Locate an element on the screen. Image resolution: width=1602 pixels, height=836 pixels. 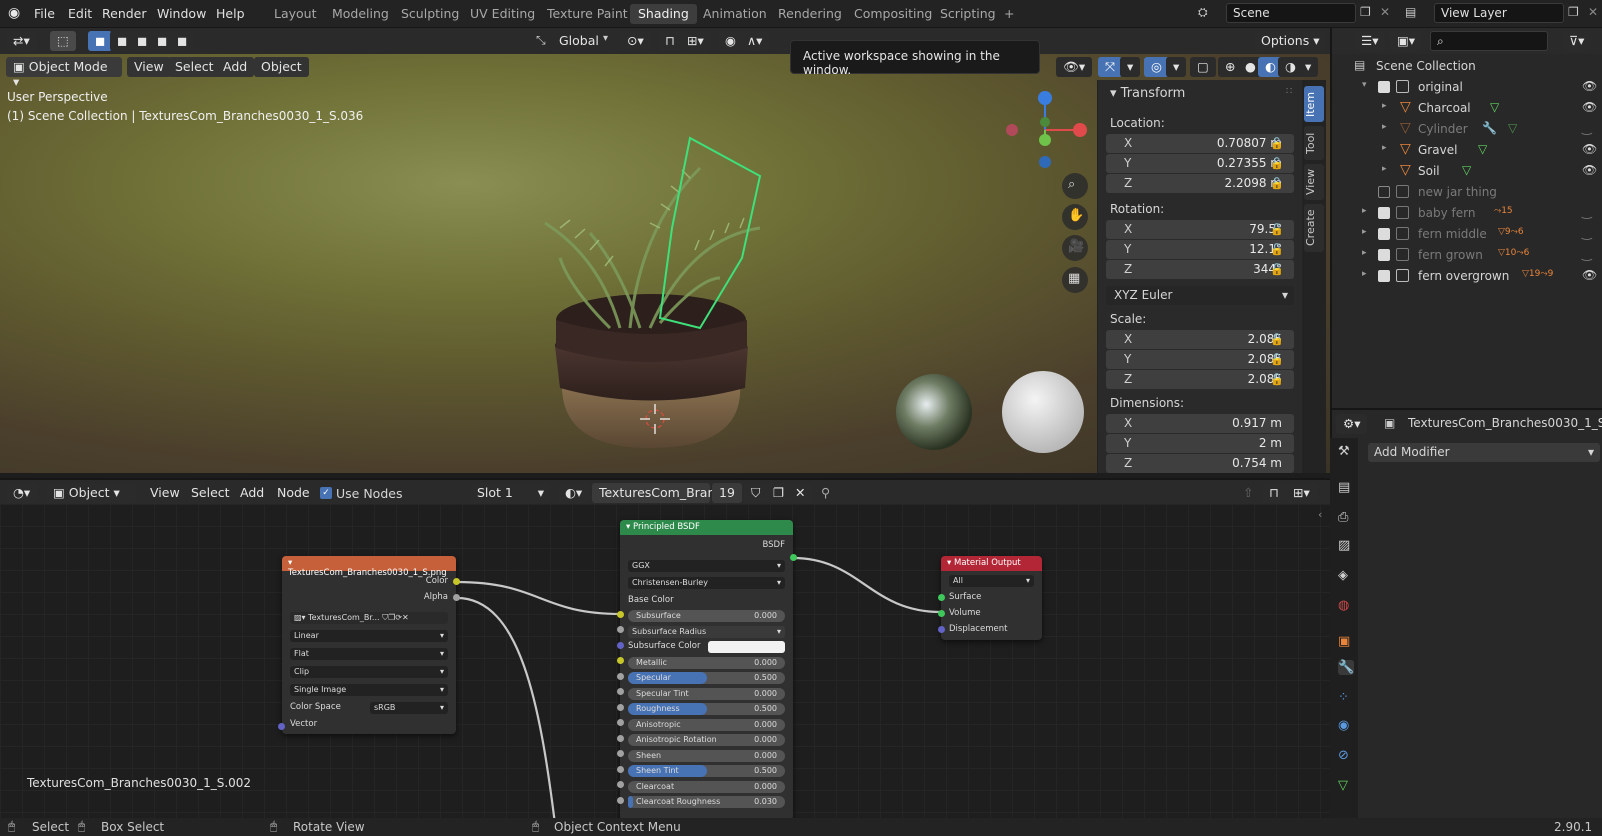
rotation-z-field: Z 344° is located at coordinates (1200, 269).